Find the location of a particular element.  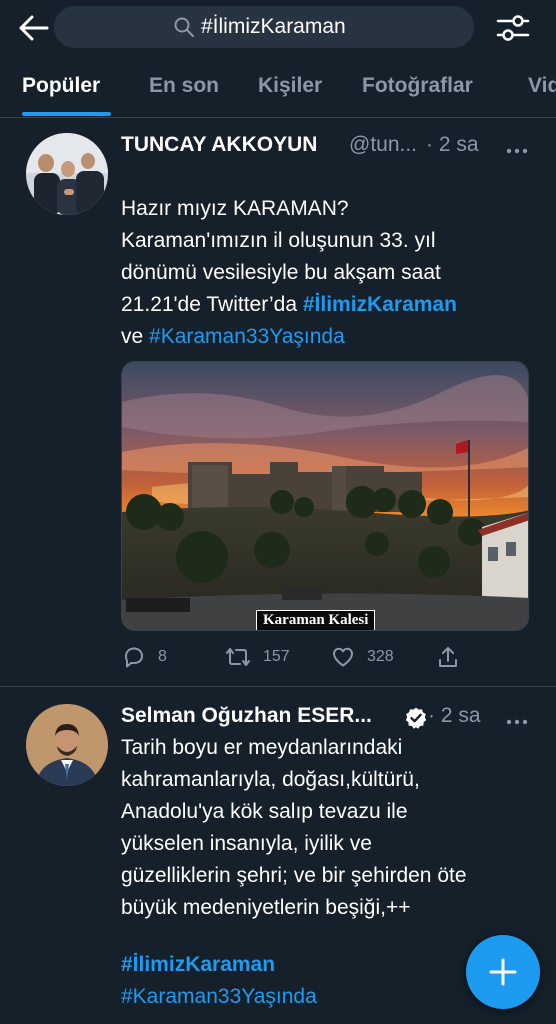

retweet-count: 157 is located at coordinates (276, 656).